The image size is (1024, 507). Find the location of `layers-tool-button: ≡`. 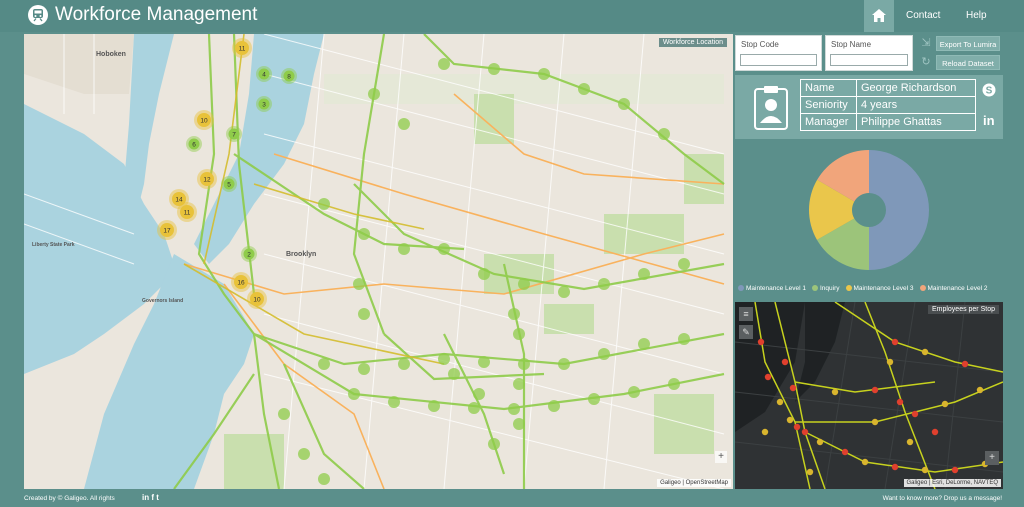

layers-tool-button: ≡ is located at coordinates (746, 314).